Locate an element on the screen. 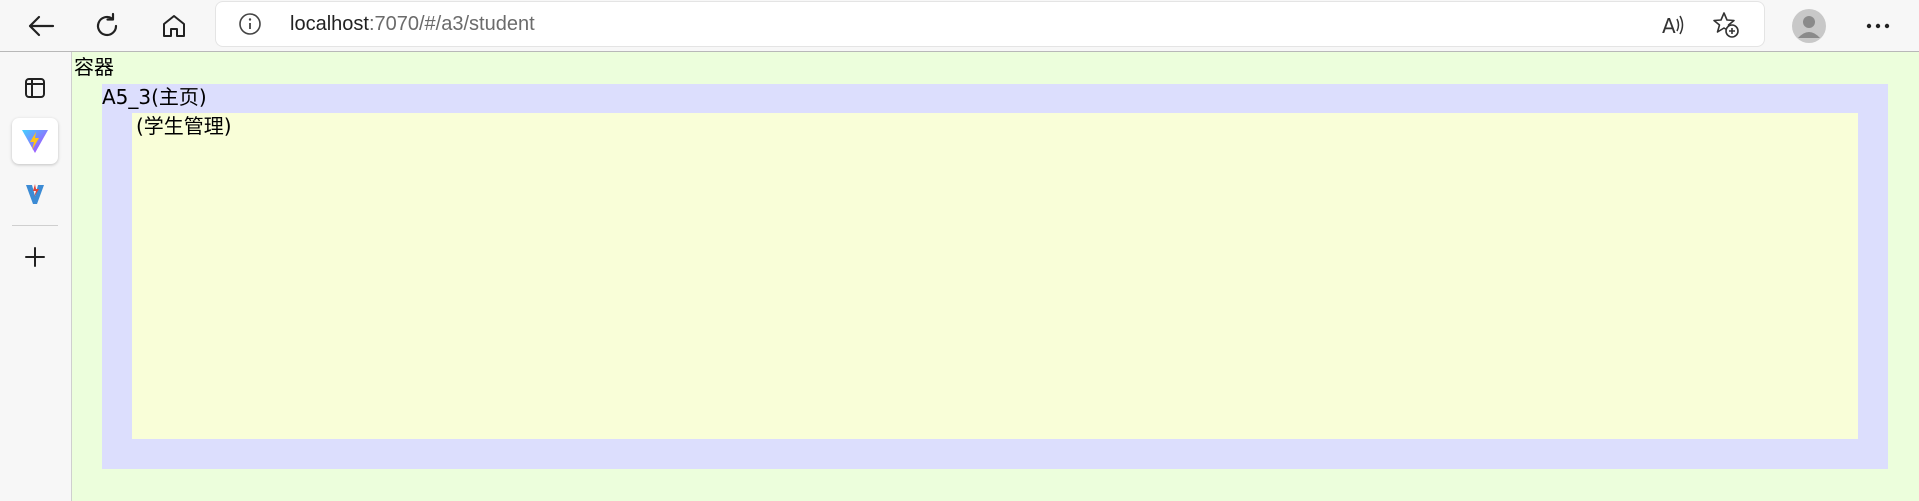 The image size is (1919, 501). home-icon is located at coordinates (174, 26).